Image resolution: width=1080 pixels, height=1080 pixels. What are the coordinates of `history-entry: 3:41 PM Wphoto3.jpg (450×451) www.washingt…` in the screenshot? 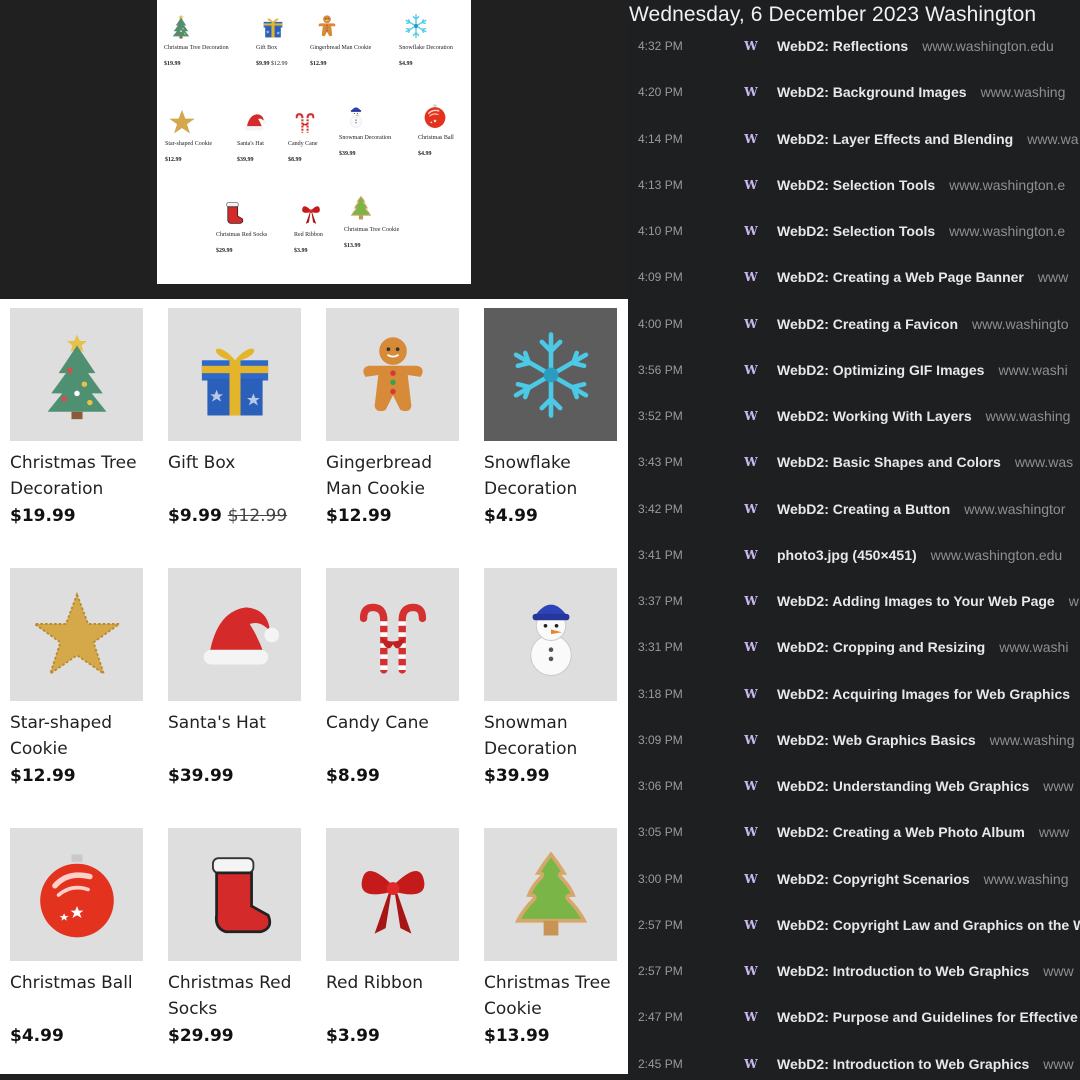 It's located at (854, 555).